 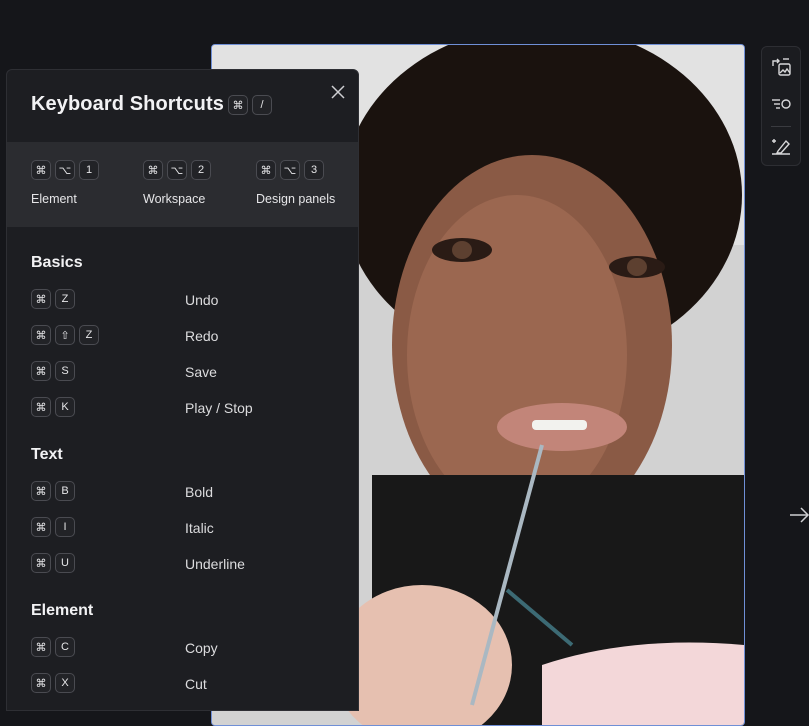 What do you see at coordinates (781, 68) in the screenshot?
I see `replace-image-icon` at bounding box center [781, 68].